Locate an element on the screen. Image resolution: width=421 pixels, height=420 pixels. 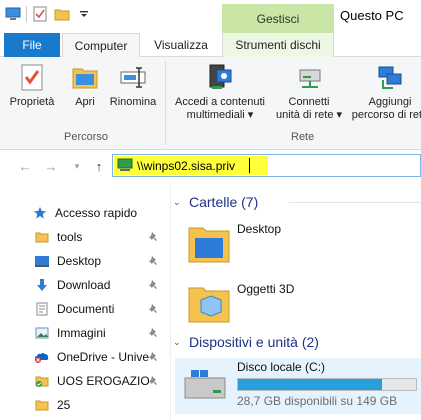
navigation-bar: ← → ▾ ↑ is located at coordinates (210, 166).